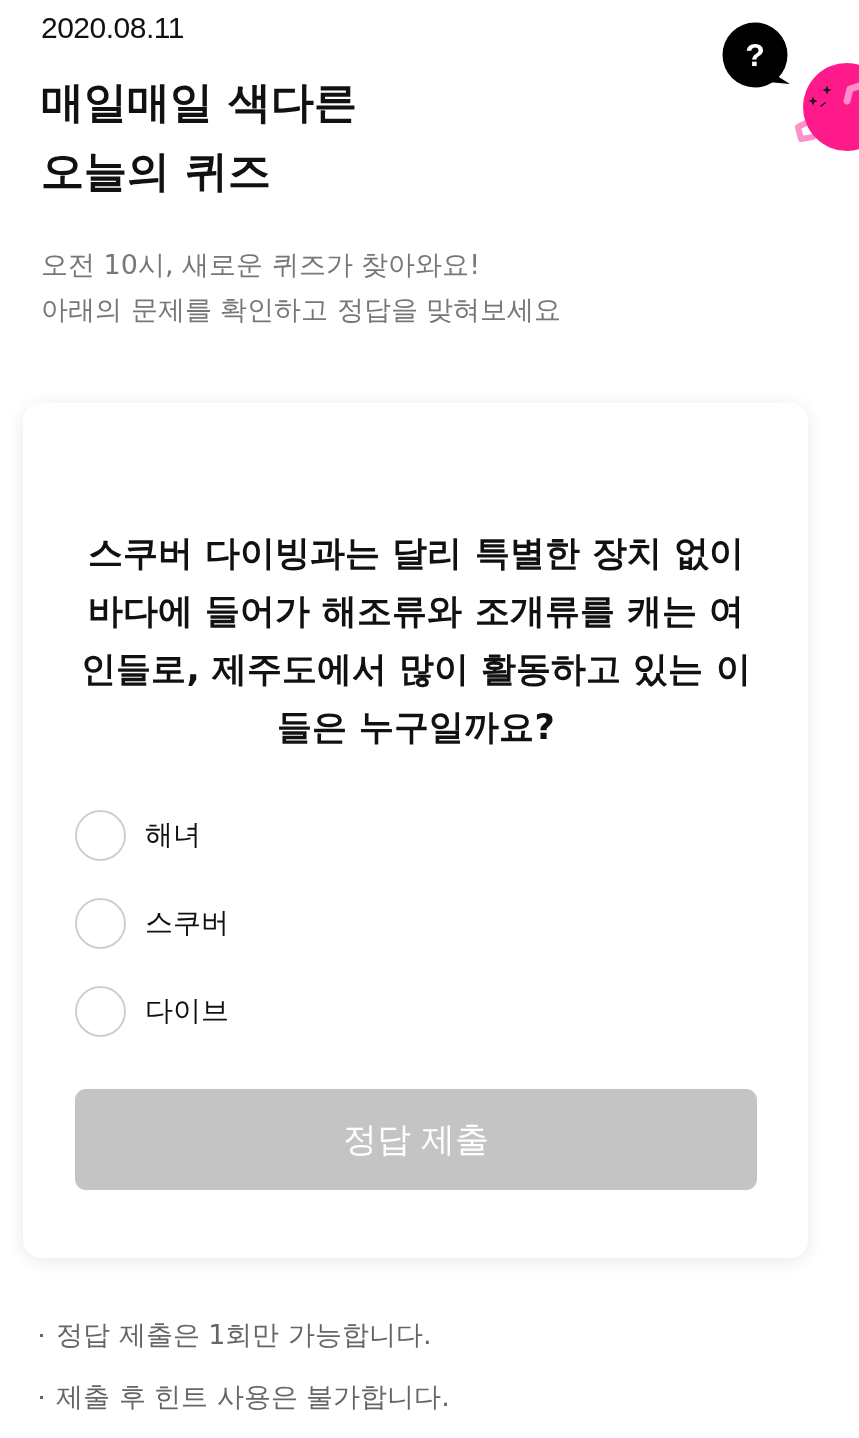 This screenshot has height=1438, width=859. I want to click on answer-option: 해녀, so click(138, 835).